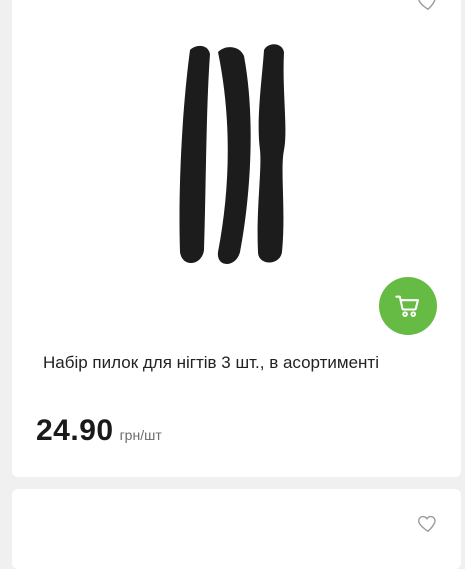  Describe the element at coordinates (75, 430) in the screenshot. I see `price-value: 24.90` at that location.